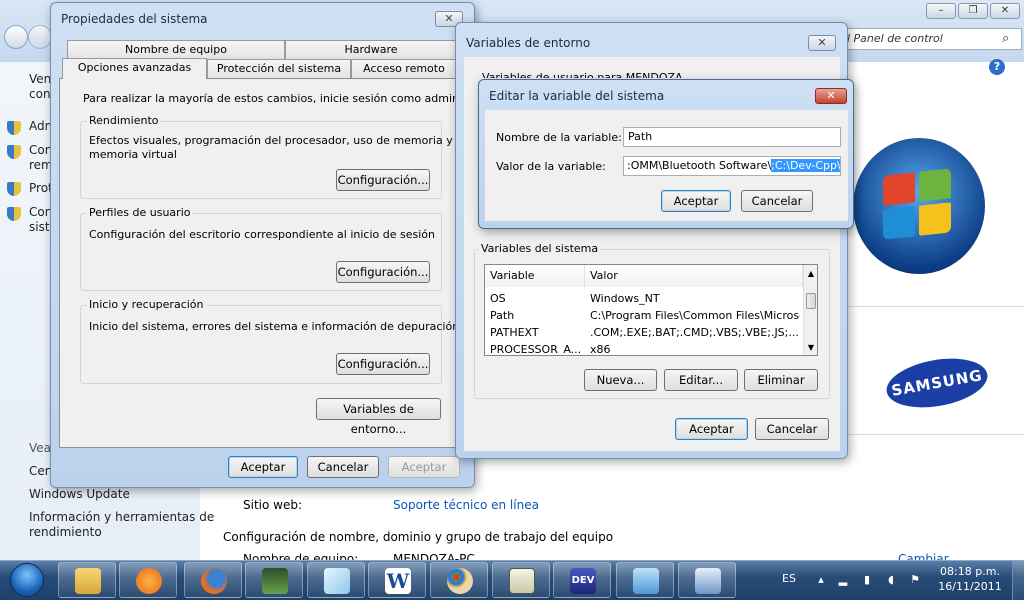 The height and width of the screenshot is (600, 1024). What do you see at coordinates (694, 276) in the screenshot?
I see `column-header-value: Valor` at bounding box center [694, 276].